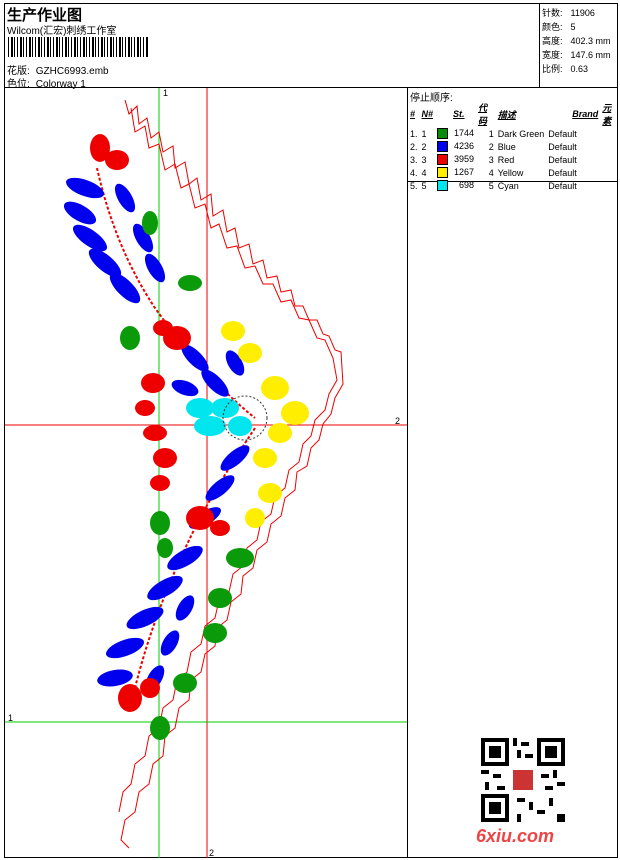  What do you see at coordinates (455, 133) in the screenshot?
I see `cell-st: 1744` at bounding box center [455, 133].